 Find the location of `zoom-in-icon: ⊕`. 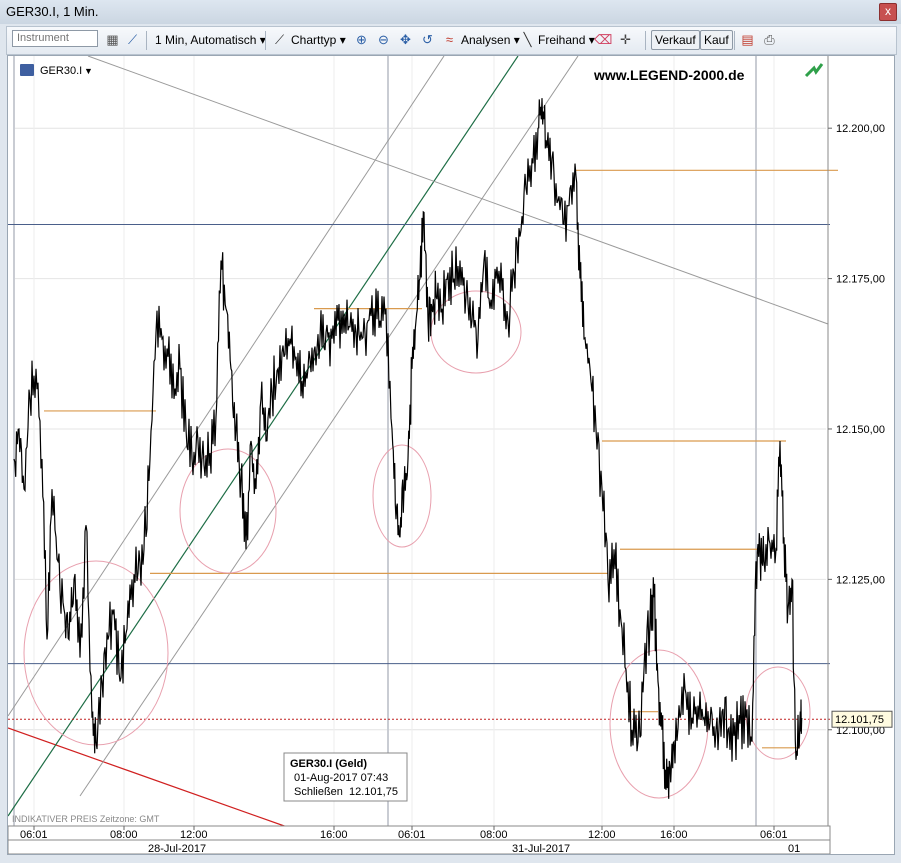

zoom-in-icon: ⊕ is located at coordinates (361, 39).